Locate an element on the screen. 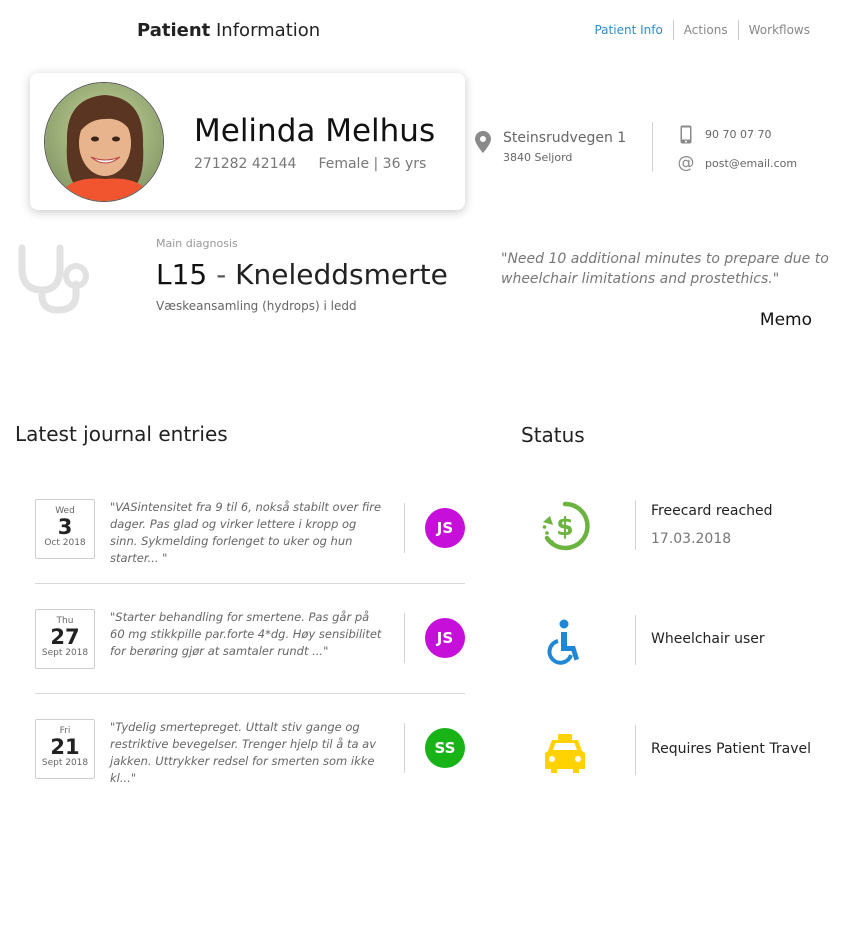  status-freecard: $ Freecard reached 17.03.2018 is located at coordinates (671, 525).